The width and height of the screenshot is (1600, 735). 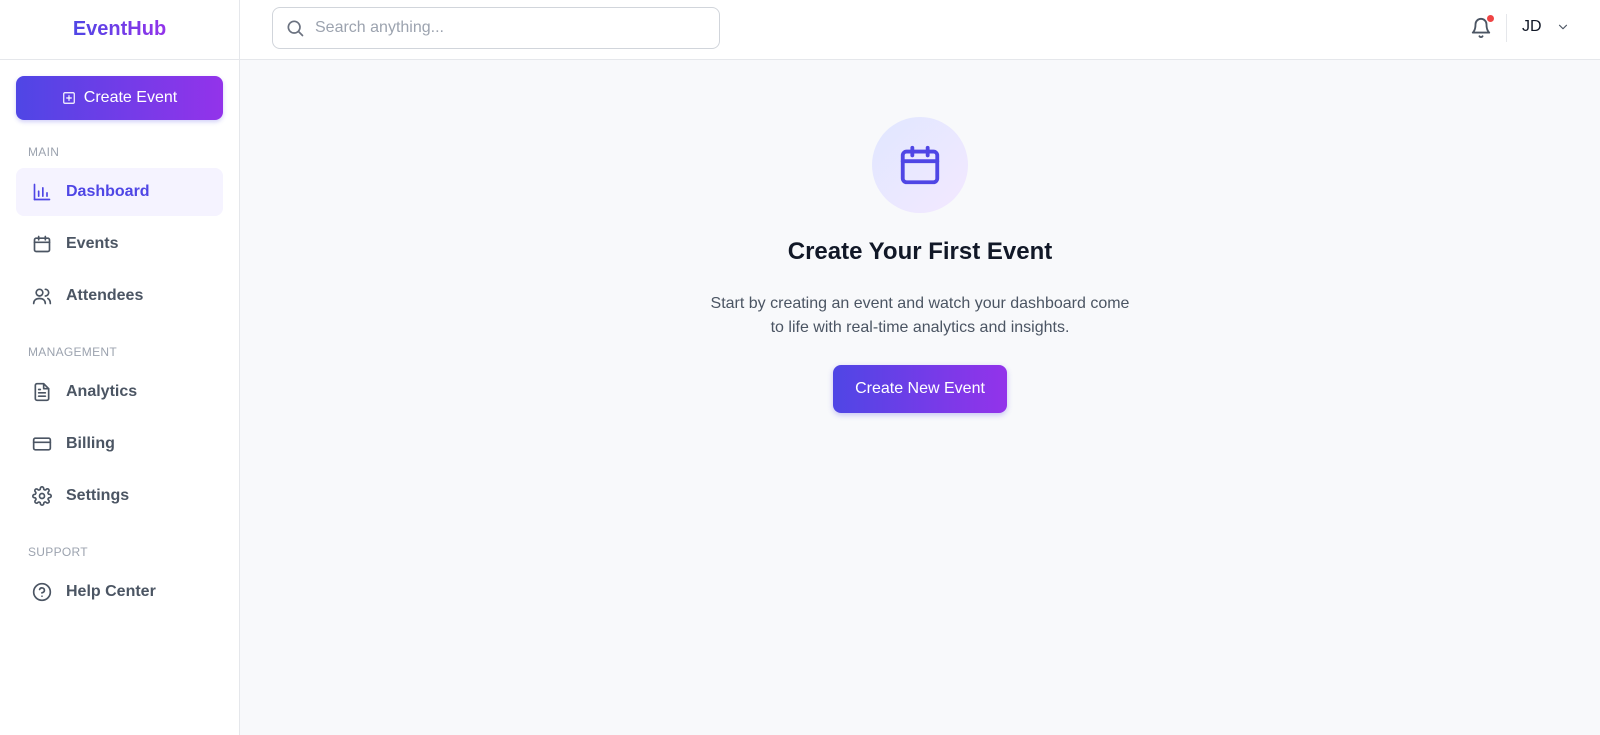 What do you see at coordinates (295, 28) in the screenshot?
I see `search-icon` at bounding box center [295, 28].